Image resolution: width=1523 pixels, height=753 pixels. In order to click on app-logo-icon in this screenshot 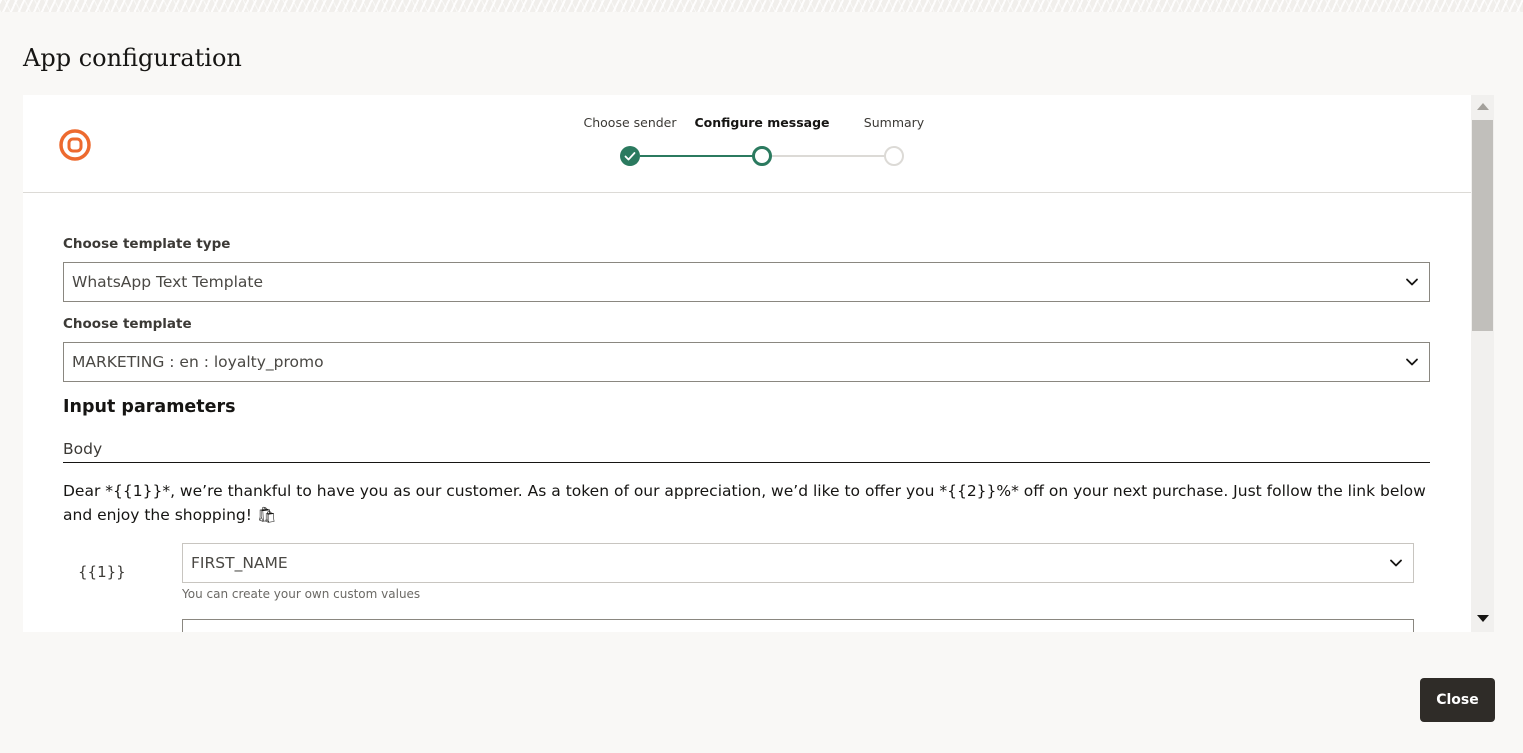, I will do `click(75, 145)`.